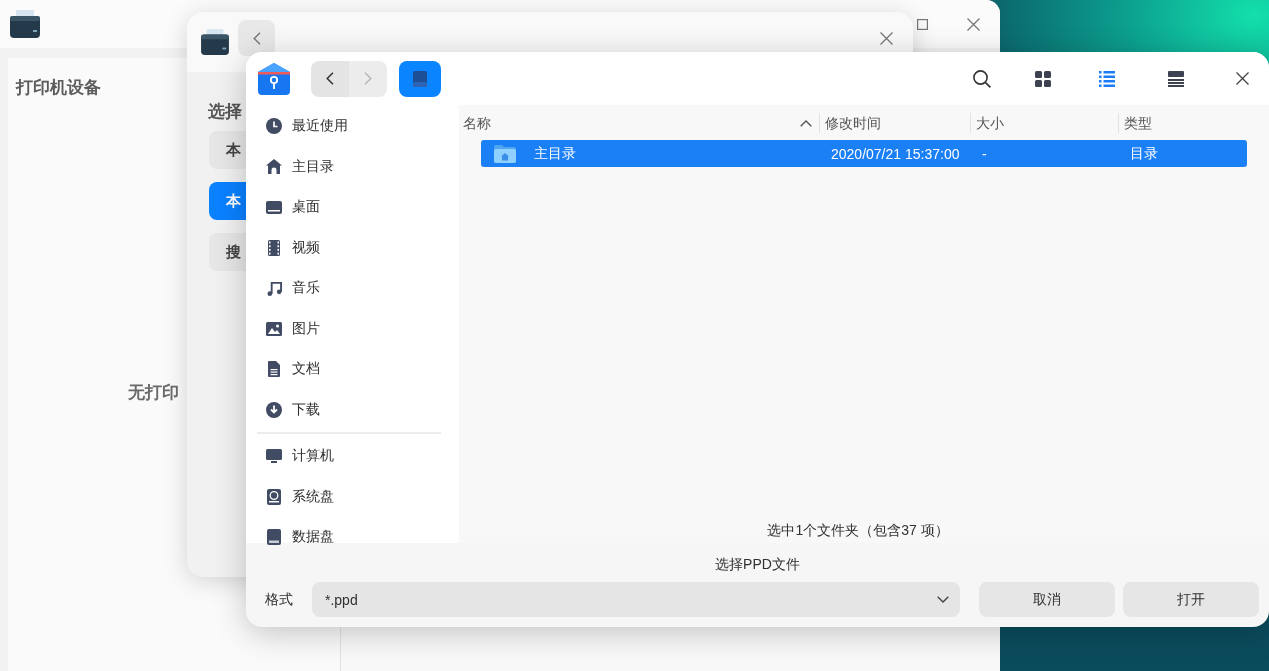 This screenshot has width=1269, height=671. What do you see at coordinates (1107, 78) in the screenshot?
I see `list-view-icon` at bounding box center [1107, 78].